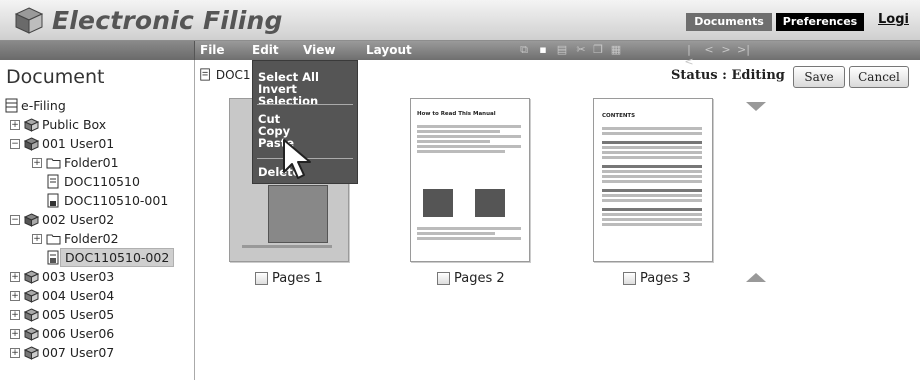 The width and height of the screenshot is (920, 380). Describe the element at coordinates (756, 277) in the screenshot. I see `scroll-up-arrow-icon` at that location.